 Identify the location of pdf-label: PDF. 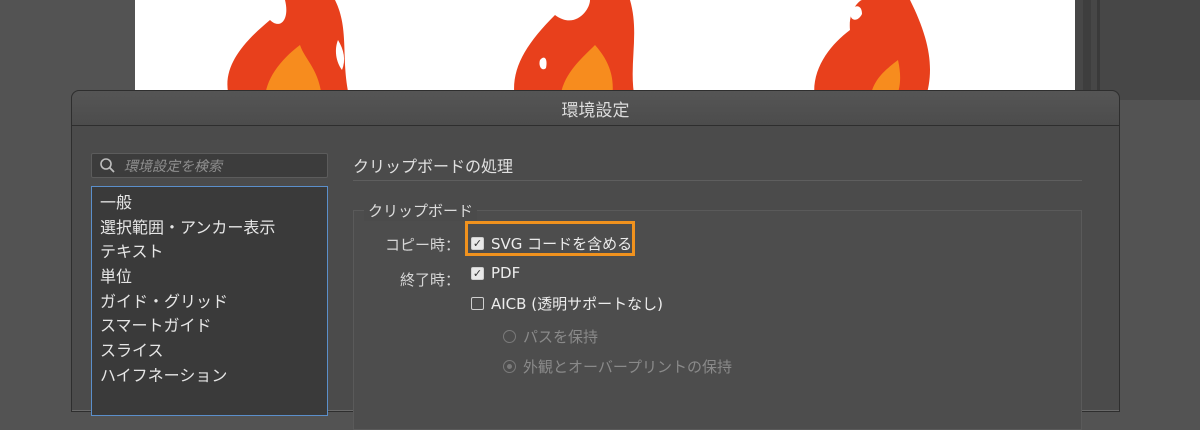
(506, 273).